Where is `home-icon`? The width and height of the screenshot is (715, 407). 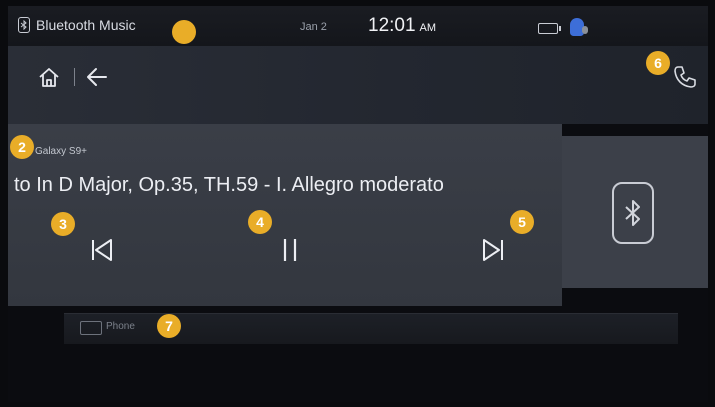 home-icon is located at coordinates (49, 77).